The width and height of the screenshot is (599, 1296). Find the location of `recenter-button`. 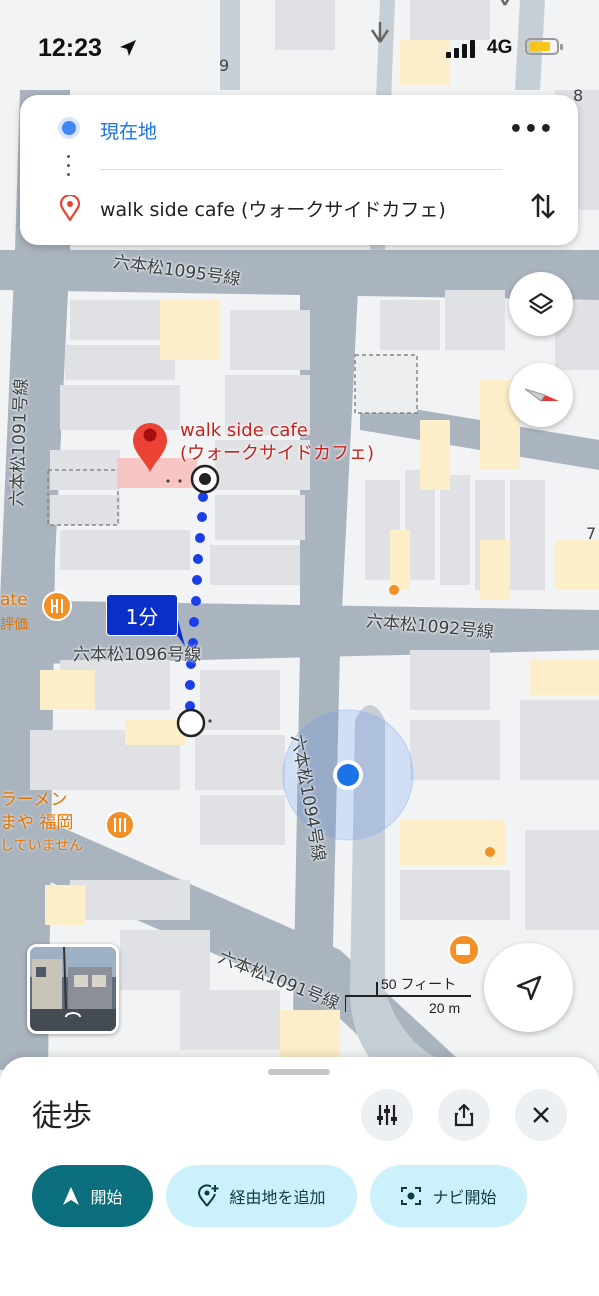

recenter-button is located at coordinates (528, 987).